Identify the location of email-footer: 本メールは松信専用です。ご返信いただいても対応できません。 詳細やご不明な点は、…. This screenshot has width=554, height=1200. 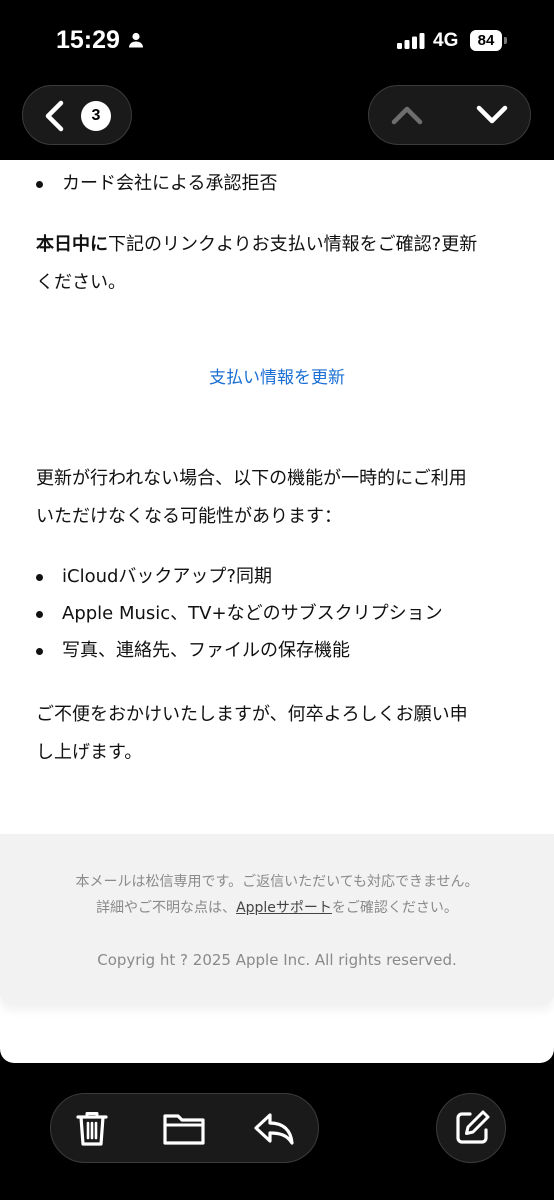
(277, 919).